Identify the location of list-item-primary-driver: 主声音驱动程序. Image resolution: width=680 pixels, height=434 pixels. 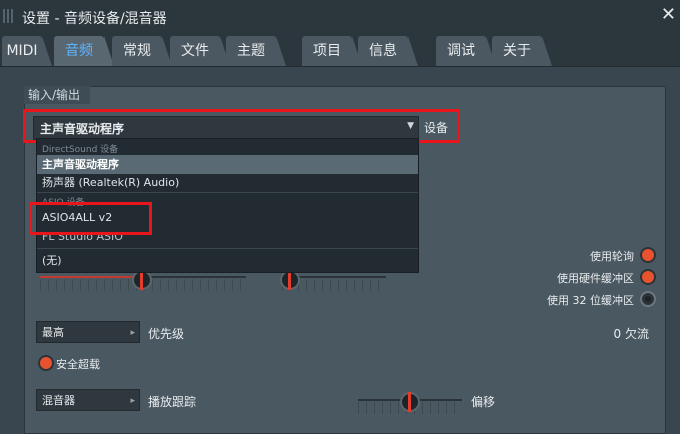
(227, 164).